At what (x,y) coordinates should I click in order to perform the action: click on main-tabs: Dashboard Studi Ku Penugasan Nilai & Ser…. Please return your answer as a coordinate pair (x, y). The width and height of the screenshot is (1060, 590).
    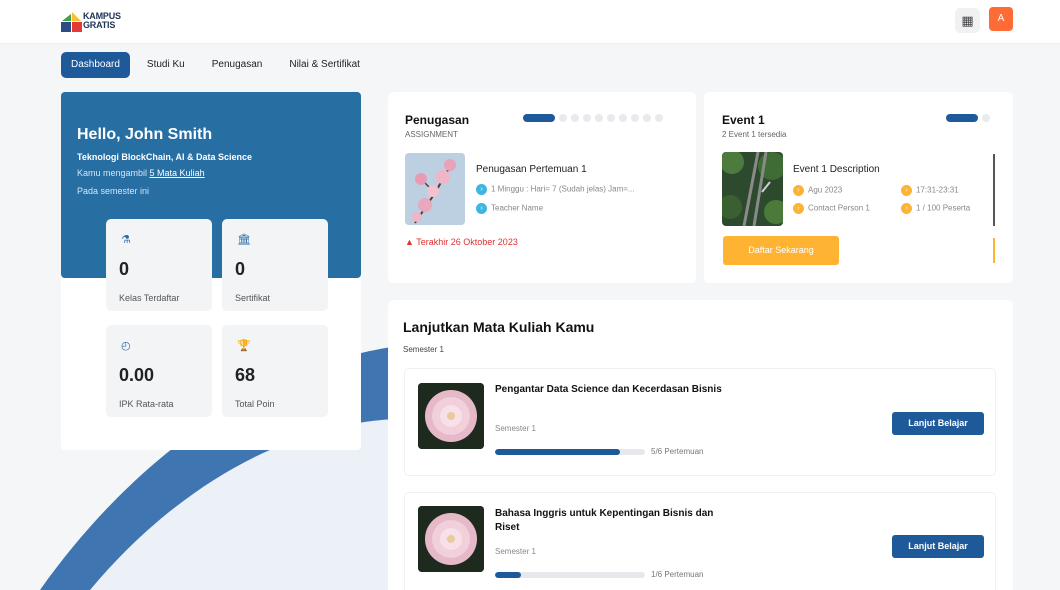
    Looking at the image, I should click on (219, 65).